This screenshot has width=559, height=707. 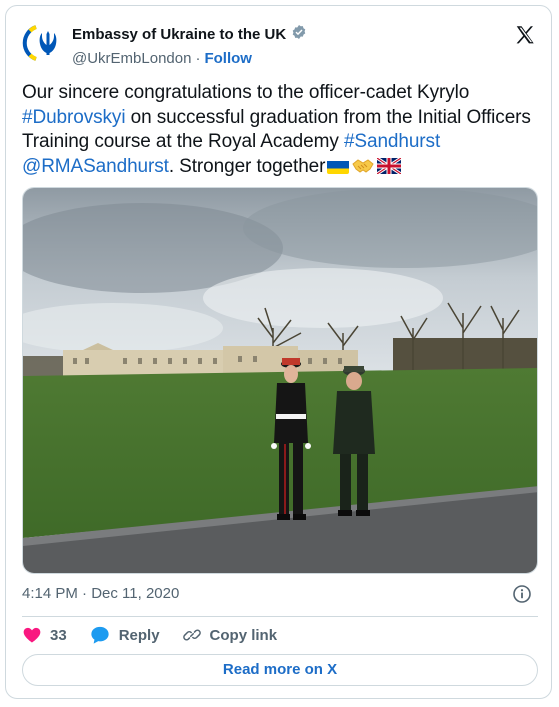 I want to click on copy-link-button: Copy link, so click(x=230, y=635).